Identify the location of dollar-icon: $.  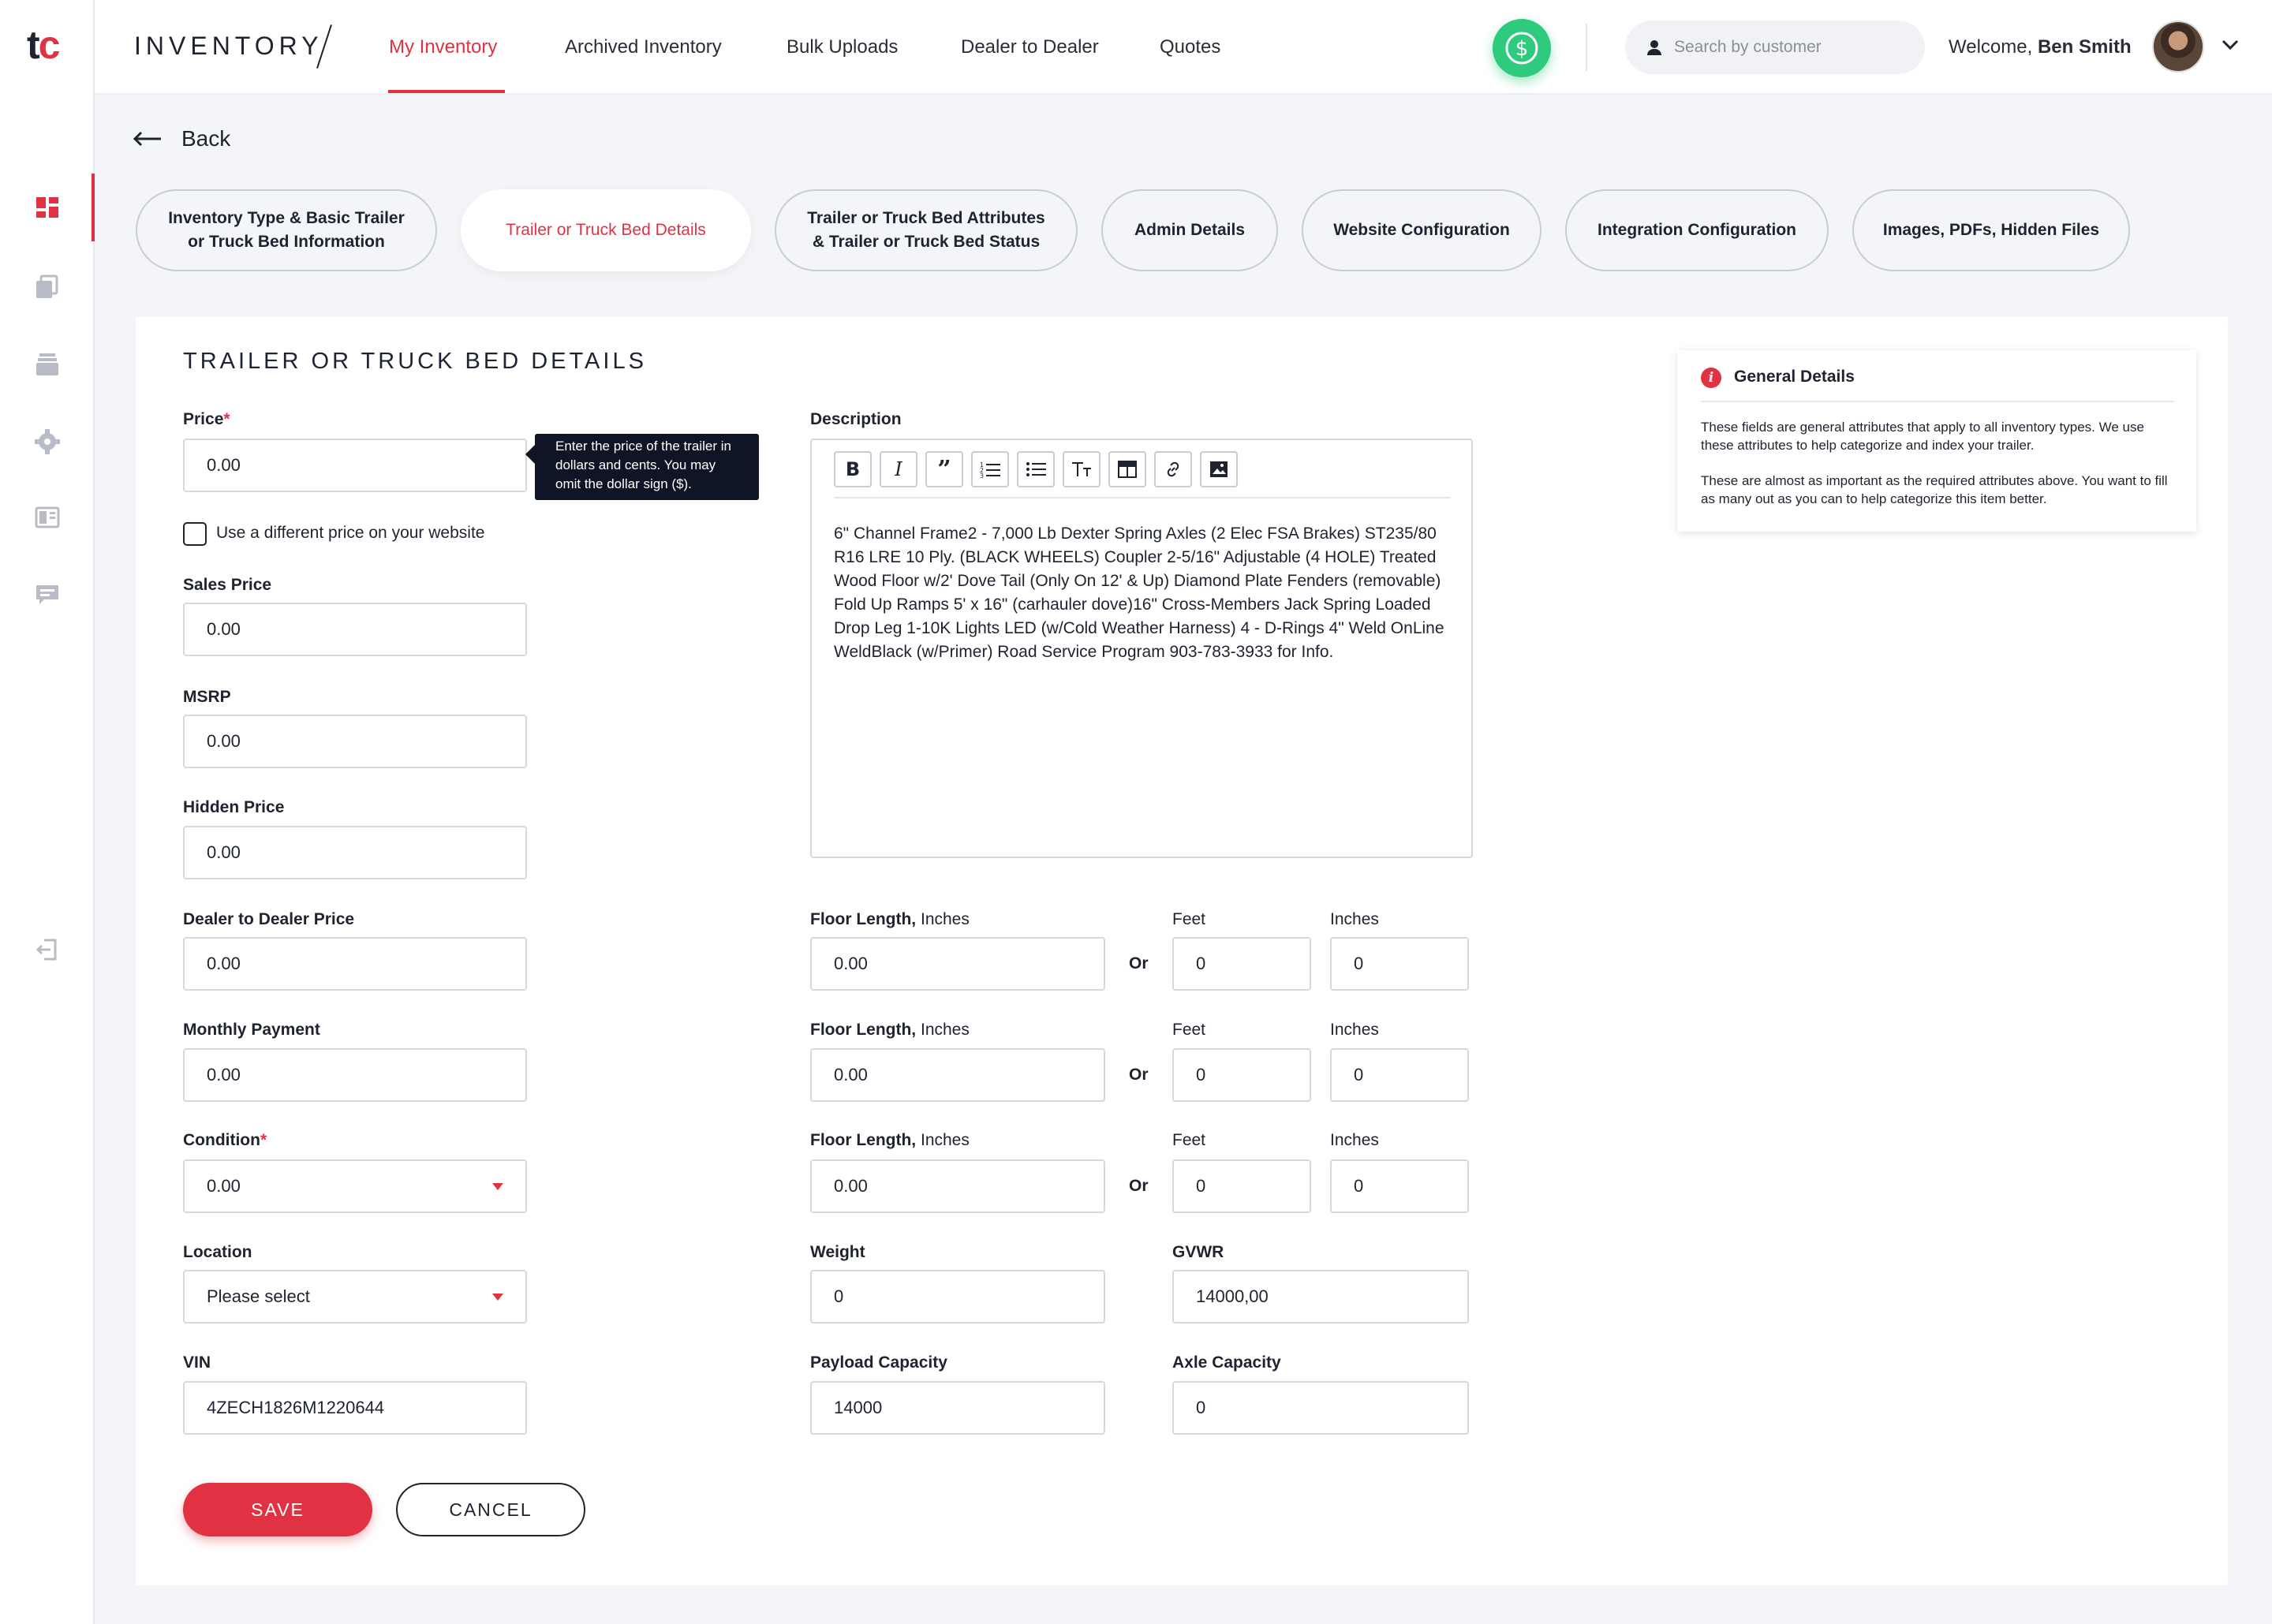
(1521, 48).